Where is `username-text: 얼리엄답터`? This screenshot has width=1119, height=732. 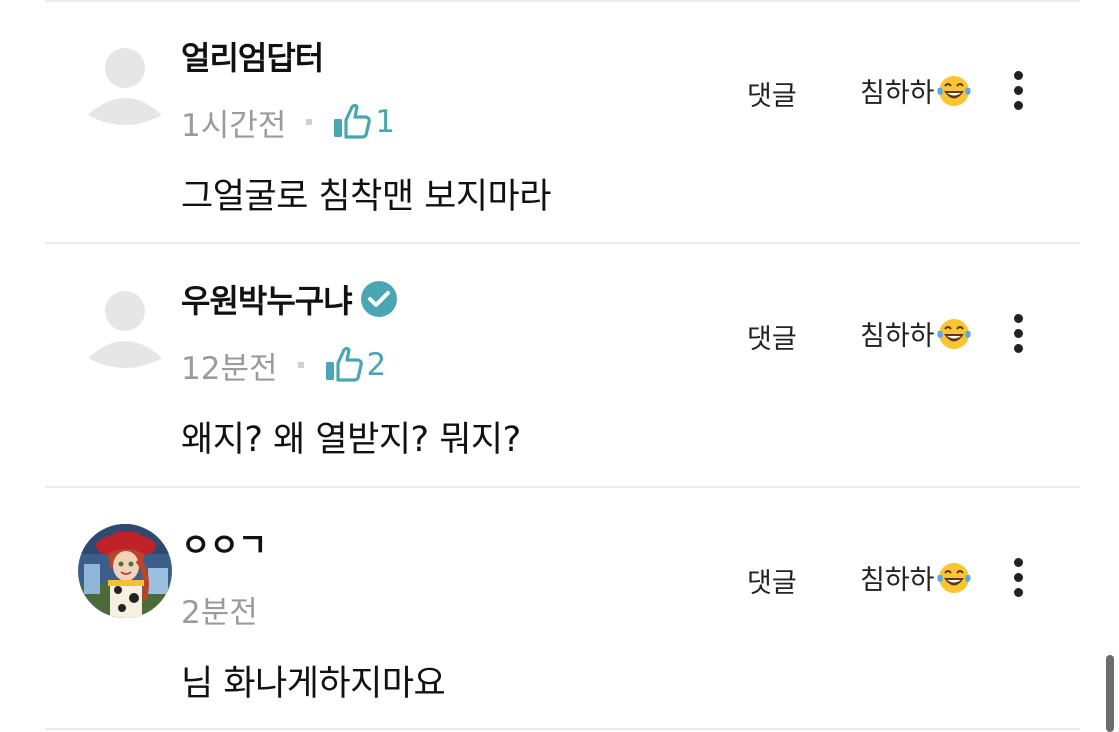 username-text: 얼리엄답터 is located at coordinates (252, 58).